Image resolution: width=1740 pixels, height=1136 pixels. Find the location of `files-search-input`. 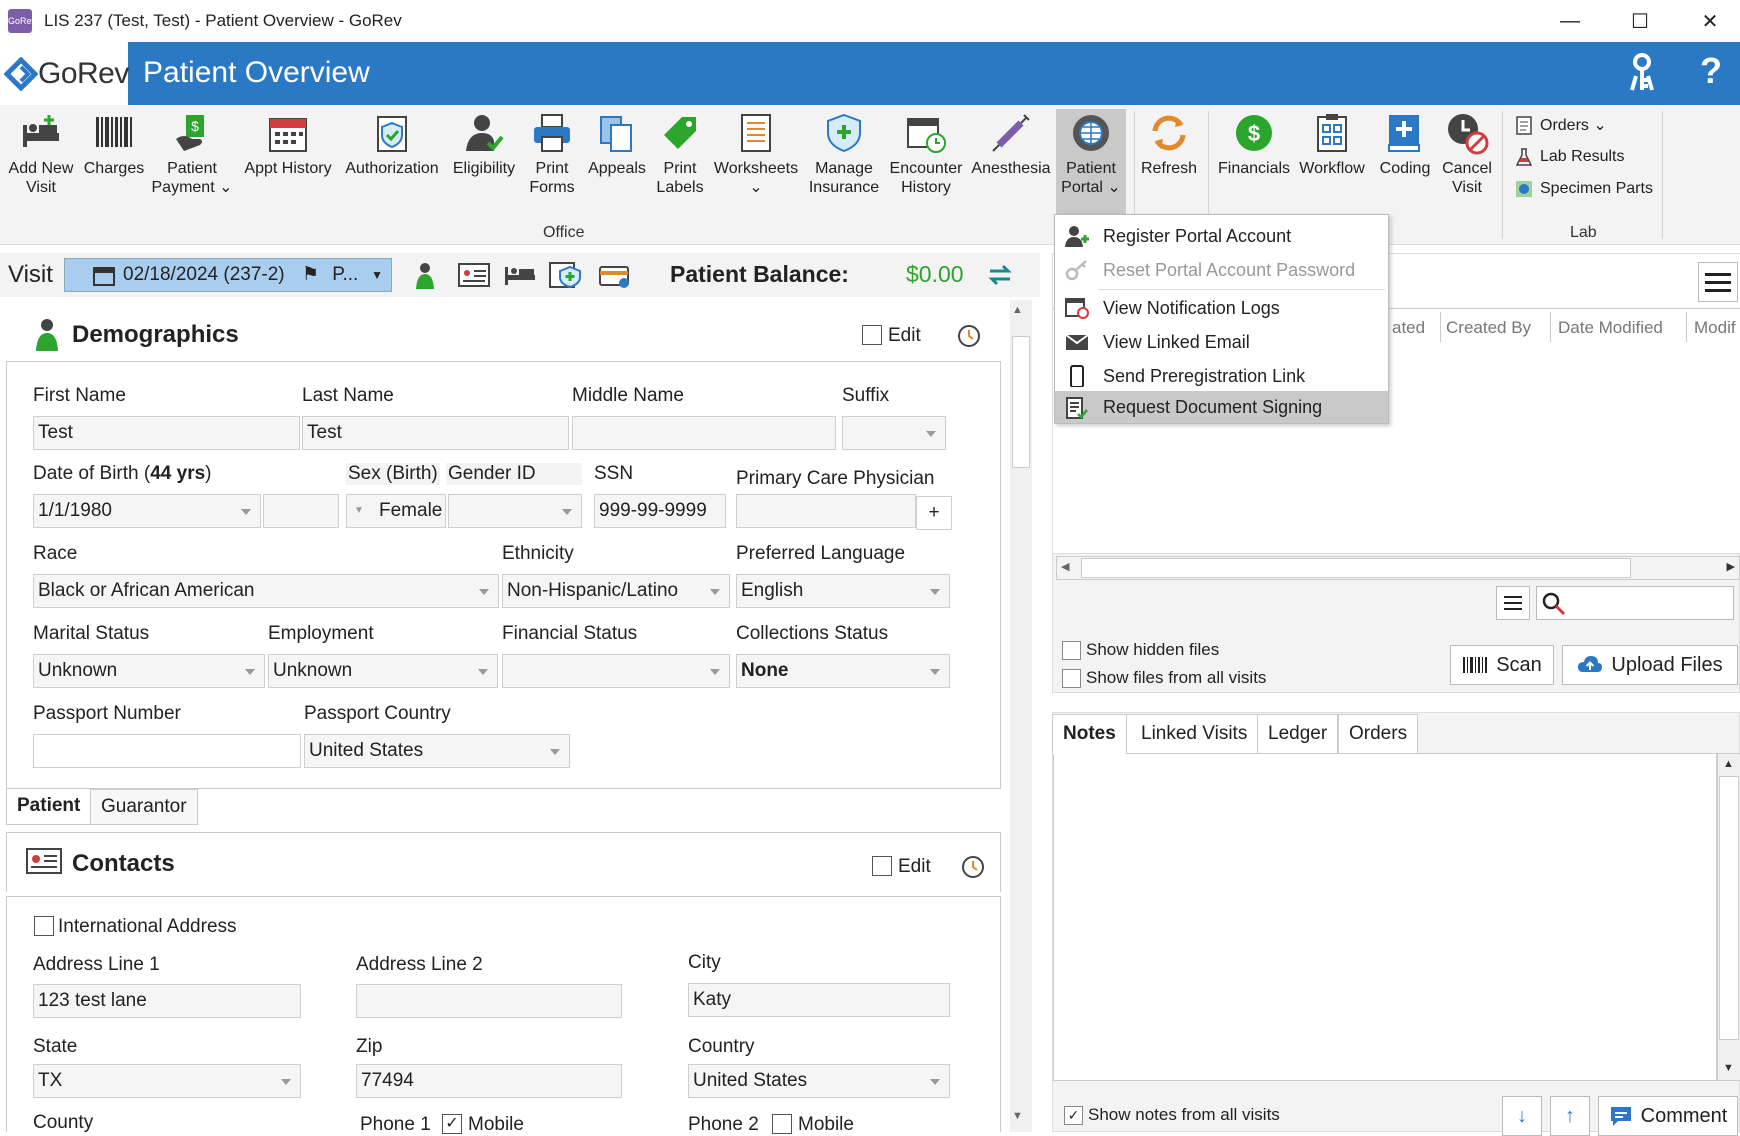

files-search-input is located at coordinates (1635, 603).